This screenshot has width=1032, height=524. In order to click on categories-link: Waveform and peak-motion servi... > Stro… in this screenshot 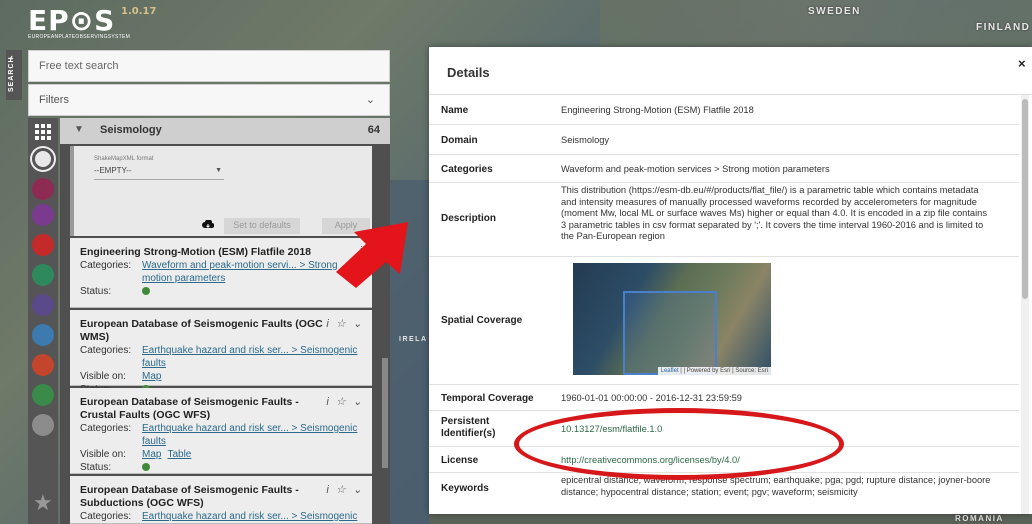, I will do `click(252, 272)`.